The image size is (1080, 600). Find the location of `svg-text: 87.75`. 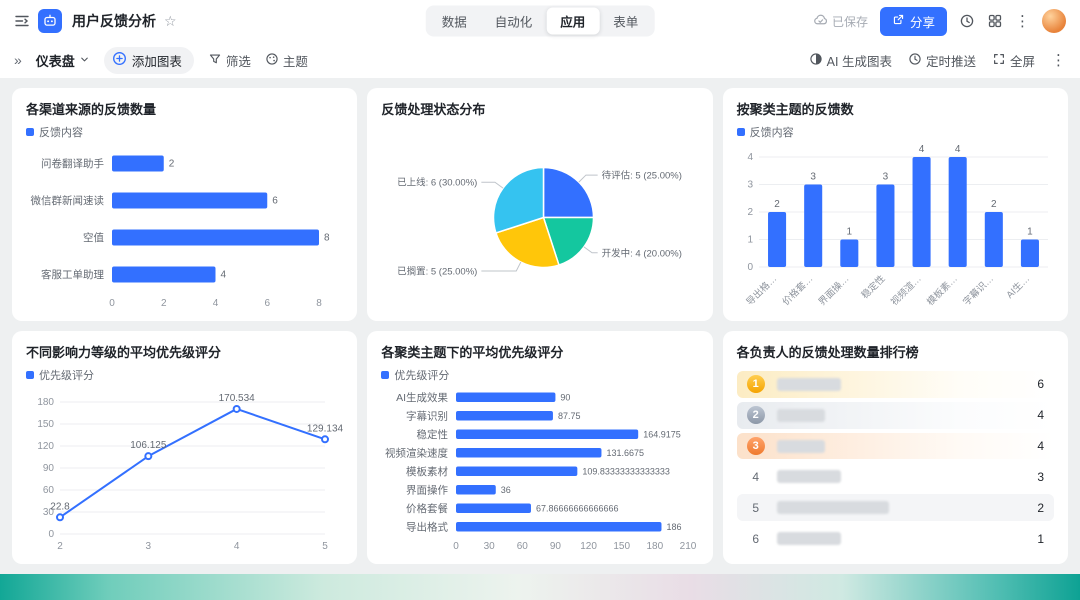

svg-text: 87.75 is located at coordinates (569, 416).